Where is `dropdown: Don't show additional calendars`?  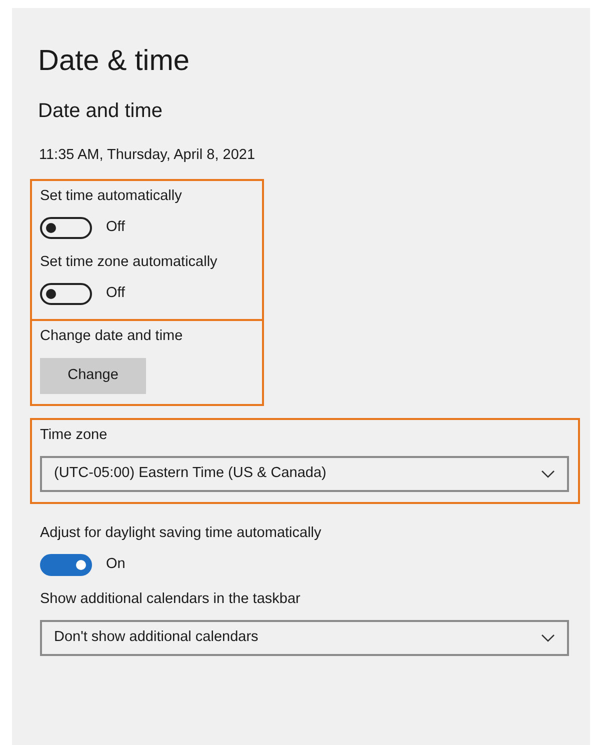
dropdown: Don't show additional calendars is located at coordinates (304, 638).